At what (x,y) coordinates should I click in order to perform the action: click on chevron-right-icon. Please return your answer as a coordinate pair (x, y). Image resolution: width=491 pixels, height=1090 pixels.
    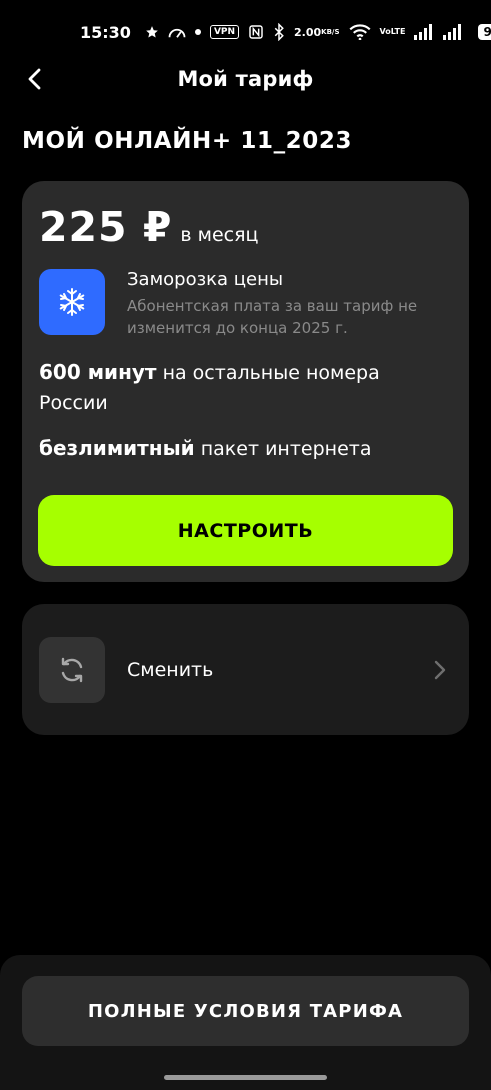
    Looking at the image, I should click on (440, 670).